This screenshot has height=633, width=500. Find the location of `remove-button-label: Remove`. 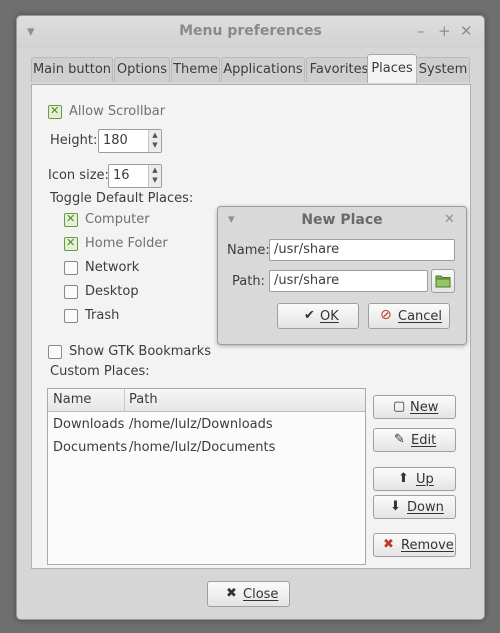

remove-button-label: Remove is located at coordinates (427, 545).